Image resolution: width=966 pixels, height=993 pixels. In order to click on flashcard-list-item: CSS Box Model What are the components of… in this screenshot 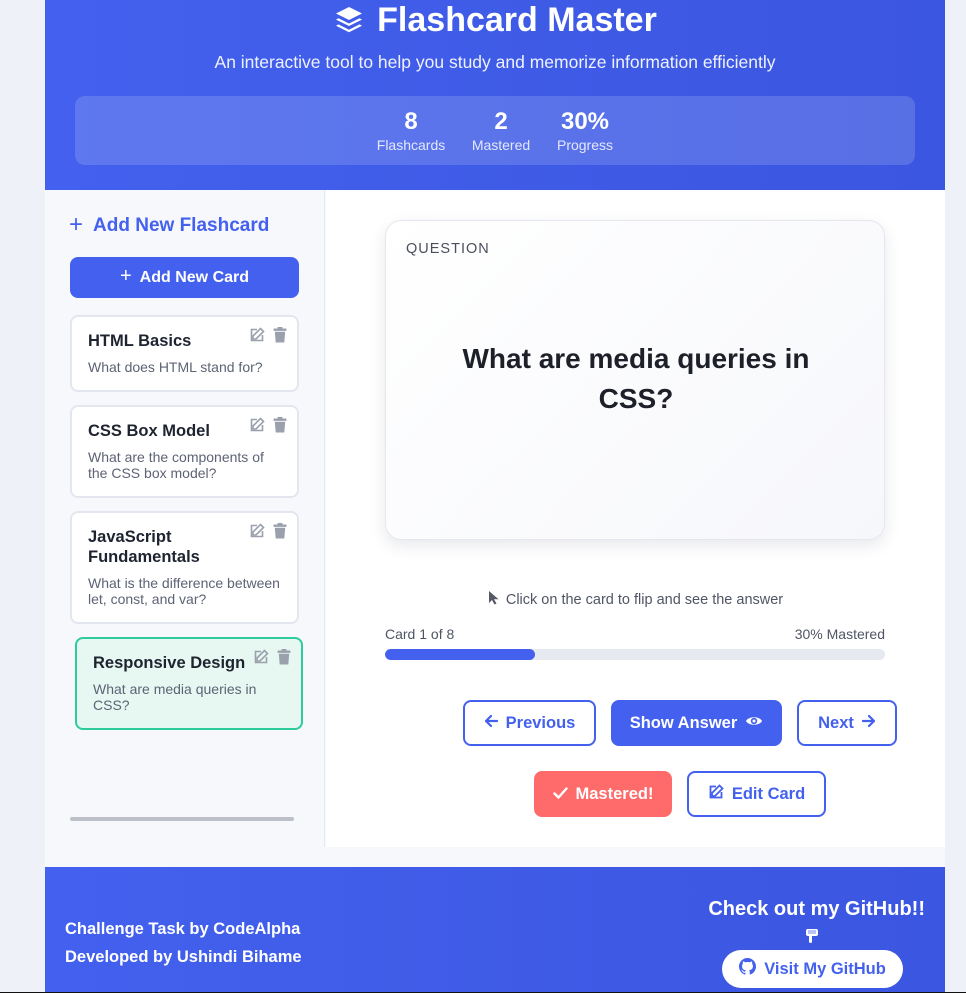, I will do `click(184, 451)`.